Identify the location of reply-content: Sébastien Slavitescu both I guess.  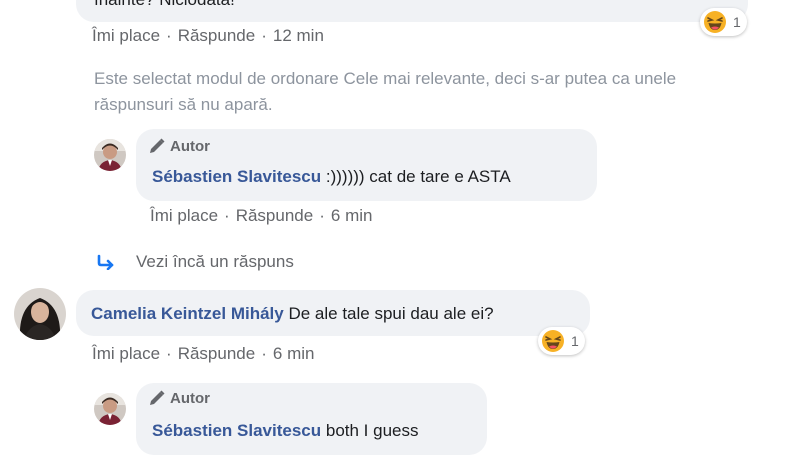
(285, 431).